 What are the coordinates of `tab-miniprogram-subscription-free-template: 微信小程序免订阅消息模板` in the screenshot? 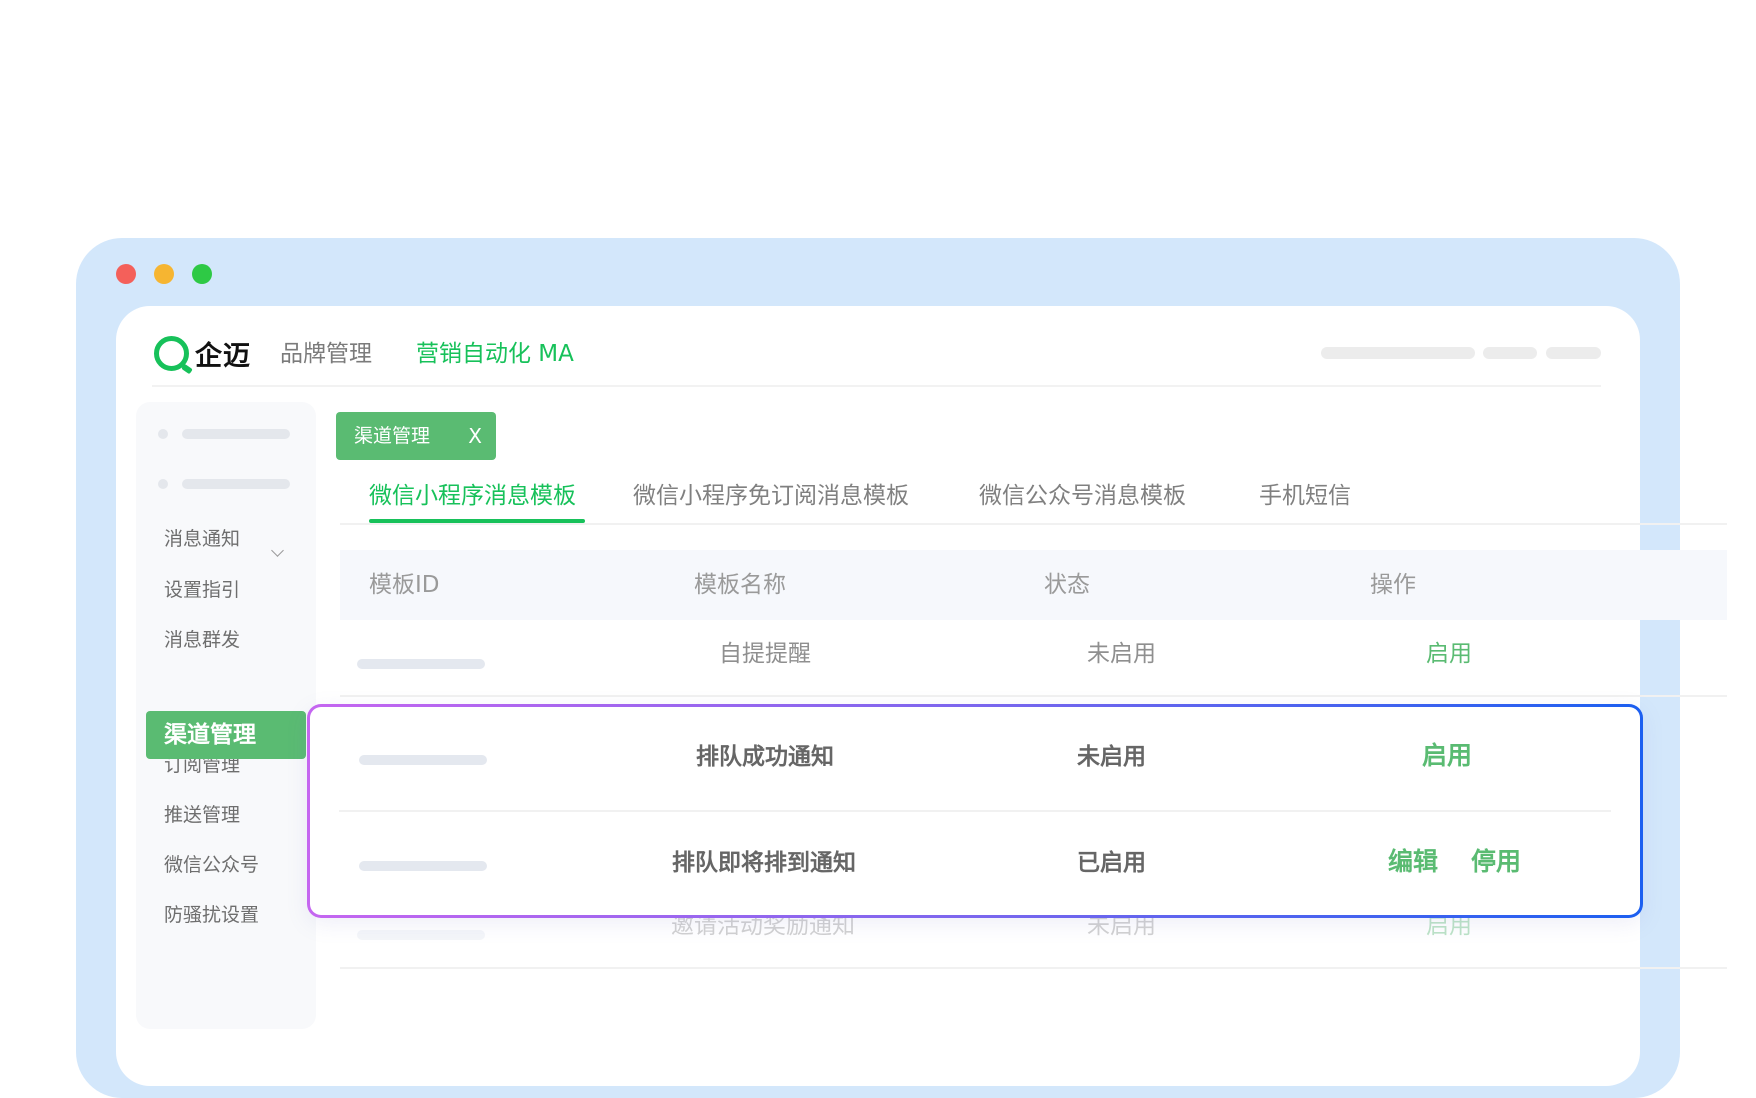 It's located at (771, 496).